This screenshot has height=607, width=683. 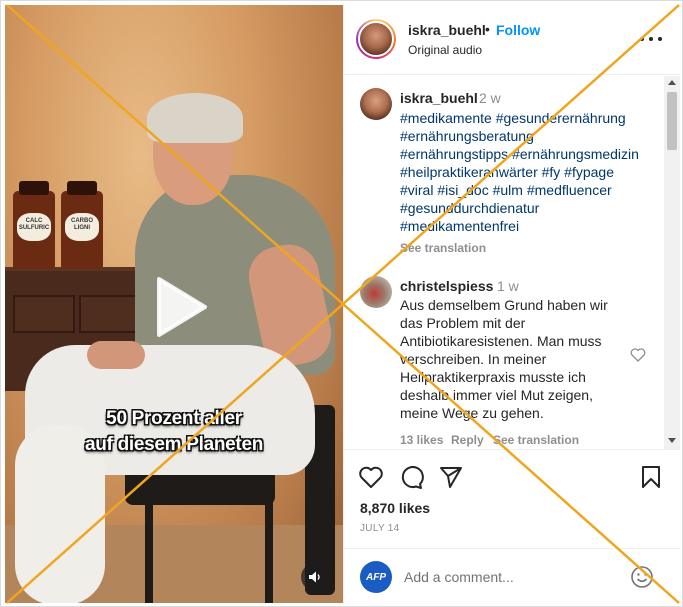 What do you see at coordinates (672, 262) in the screenshot?
I see `comments-scrollbar` at bounding box center [672, 262].